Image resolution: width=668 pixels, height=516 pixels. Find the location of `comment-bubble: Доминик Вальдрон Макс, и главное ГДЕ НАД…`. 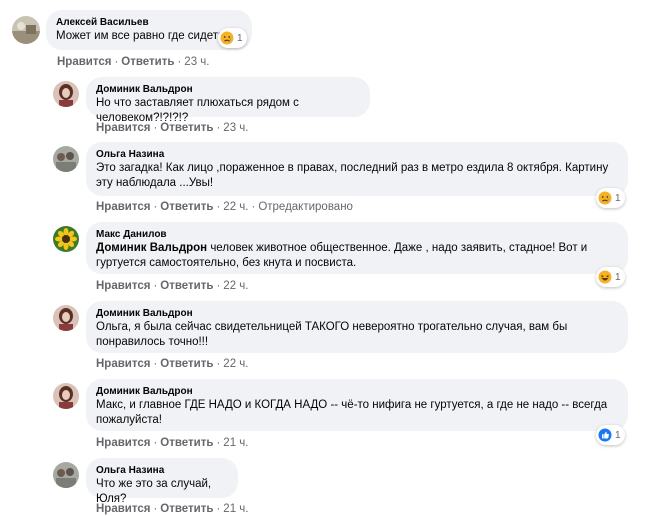

comment-bubble: Доминик Вальдрон Макс, и главное ГДЕ НАД… is located at coordinates (357, 405).